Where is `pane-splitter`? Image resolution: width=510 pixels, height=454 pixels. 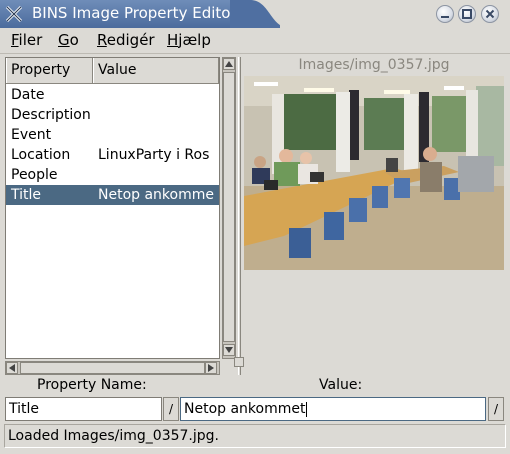
pane-splitter is located at coordinates (239, 216).